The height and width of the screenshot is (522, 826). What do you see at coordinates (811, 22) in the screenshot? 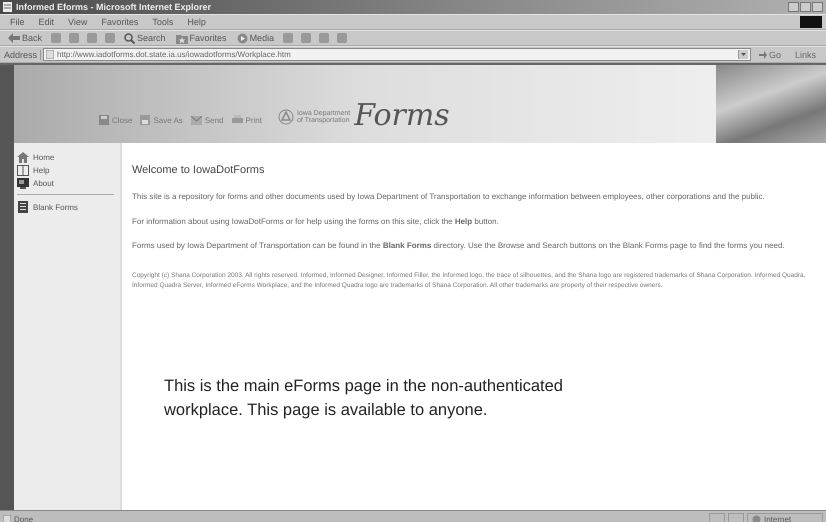
I see `browser-logo-icon` at bounding box center [811, 22].